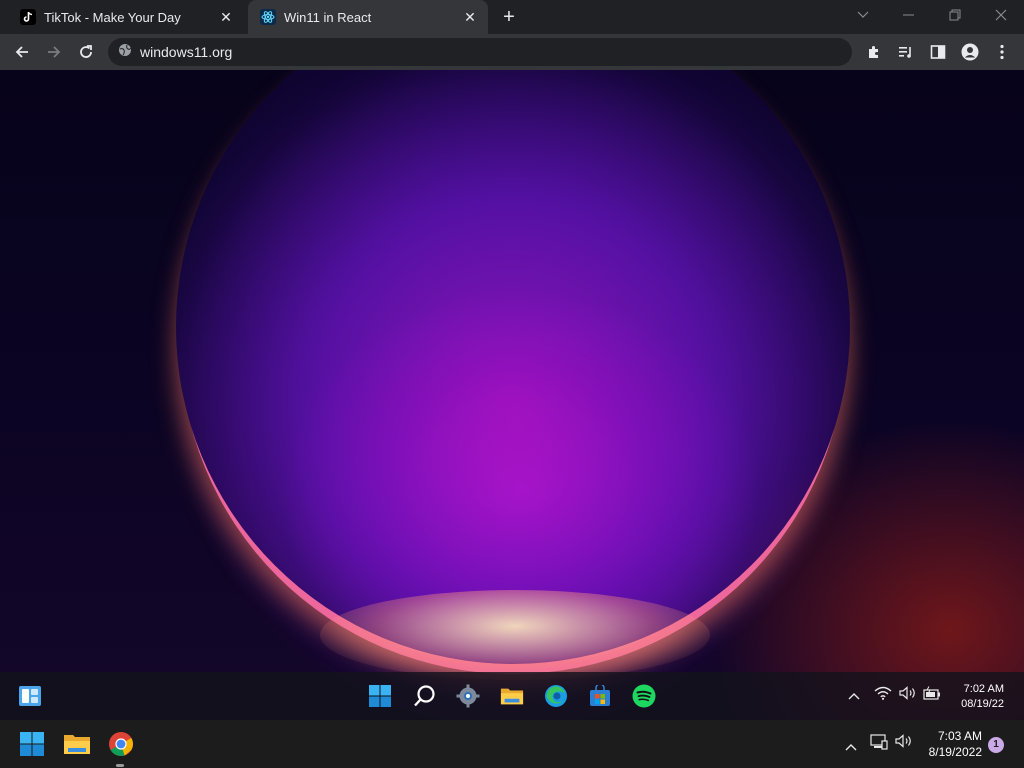 This screenshot has width=1024, height=768. What do you see at coordinates (120, 765) in the screenshot?
I see `running-indicator` at bounding box center [120, 765].